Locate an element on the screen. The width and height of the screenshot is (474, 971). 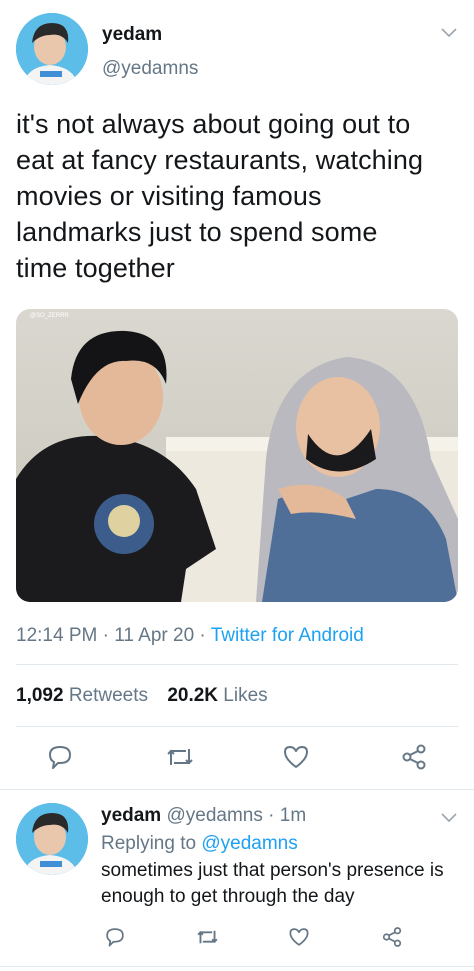
reply-text-line: sometimes just that person's presence is is located at coordinates (272, 870).